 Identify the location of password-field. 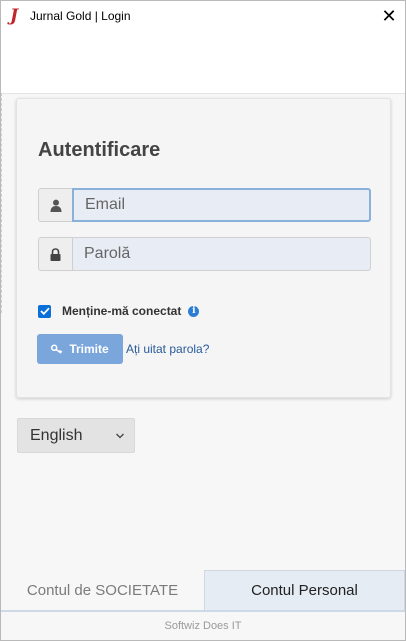
(221, 254).